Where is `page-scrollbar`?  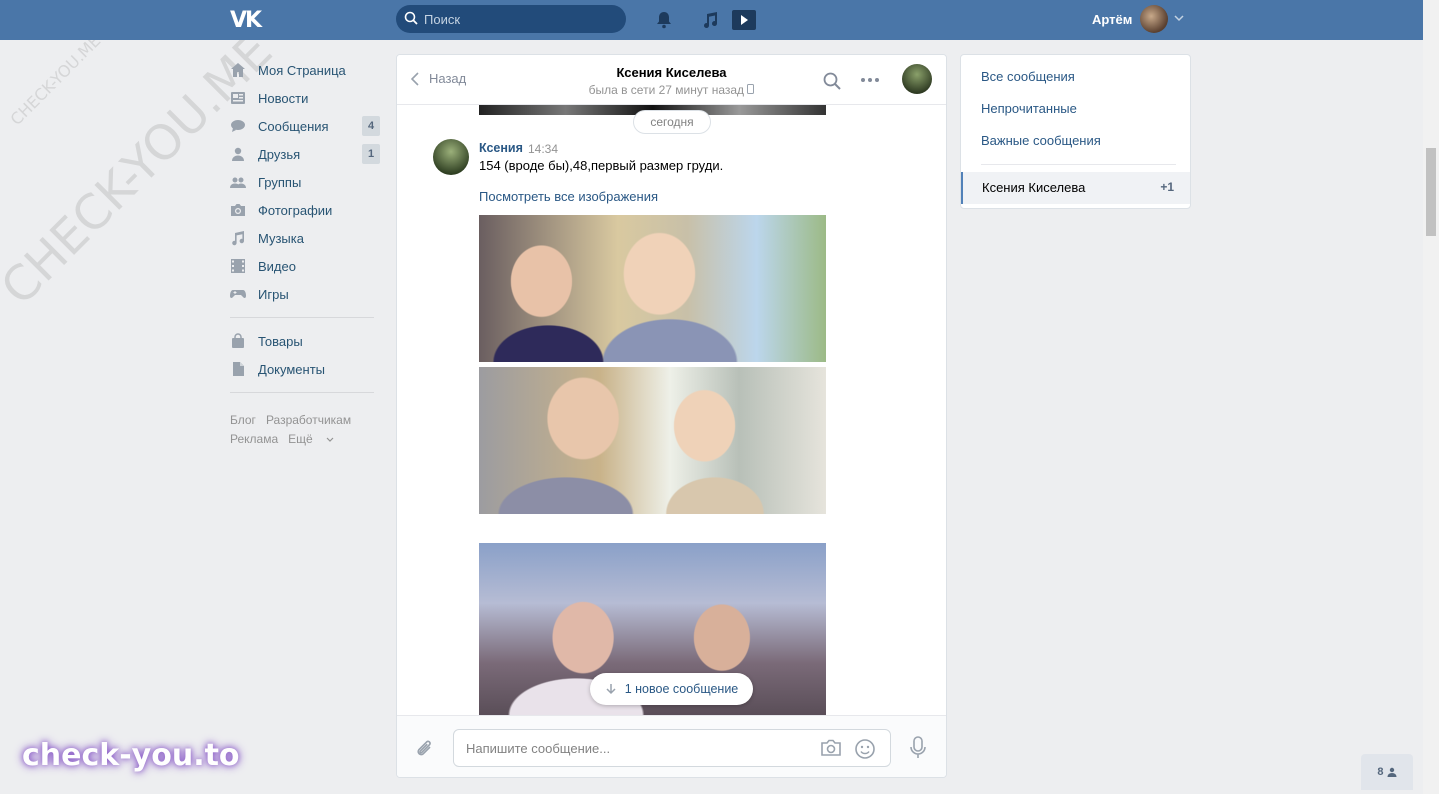 page-scrollbar is located at coordinates (1431, 397).